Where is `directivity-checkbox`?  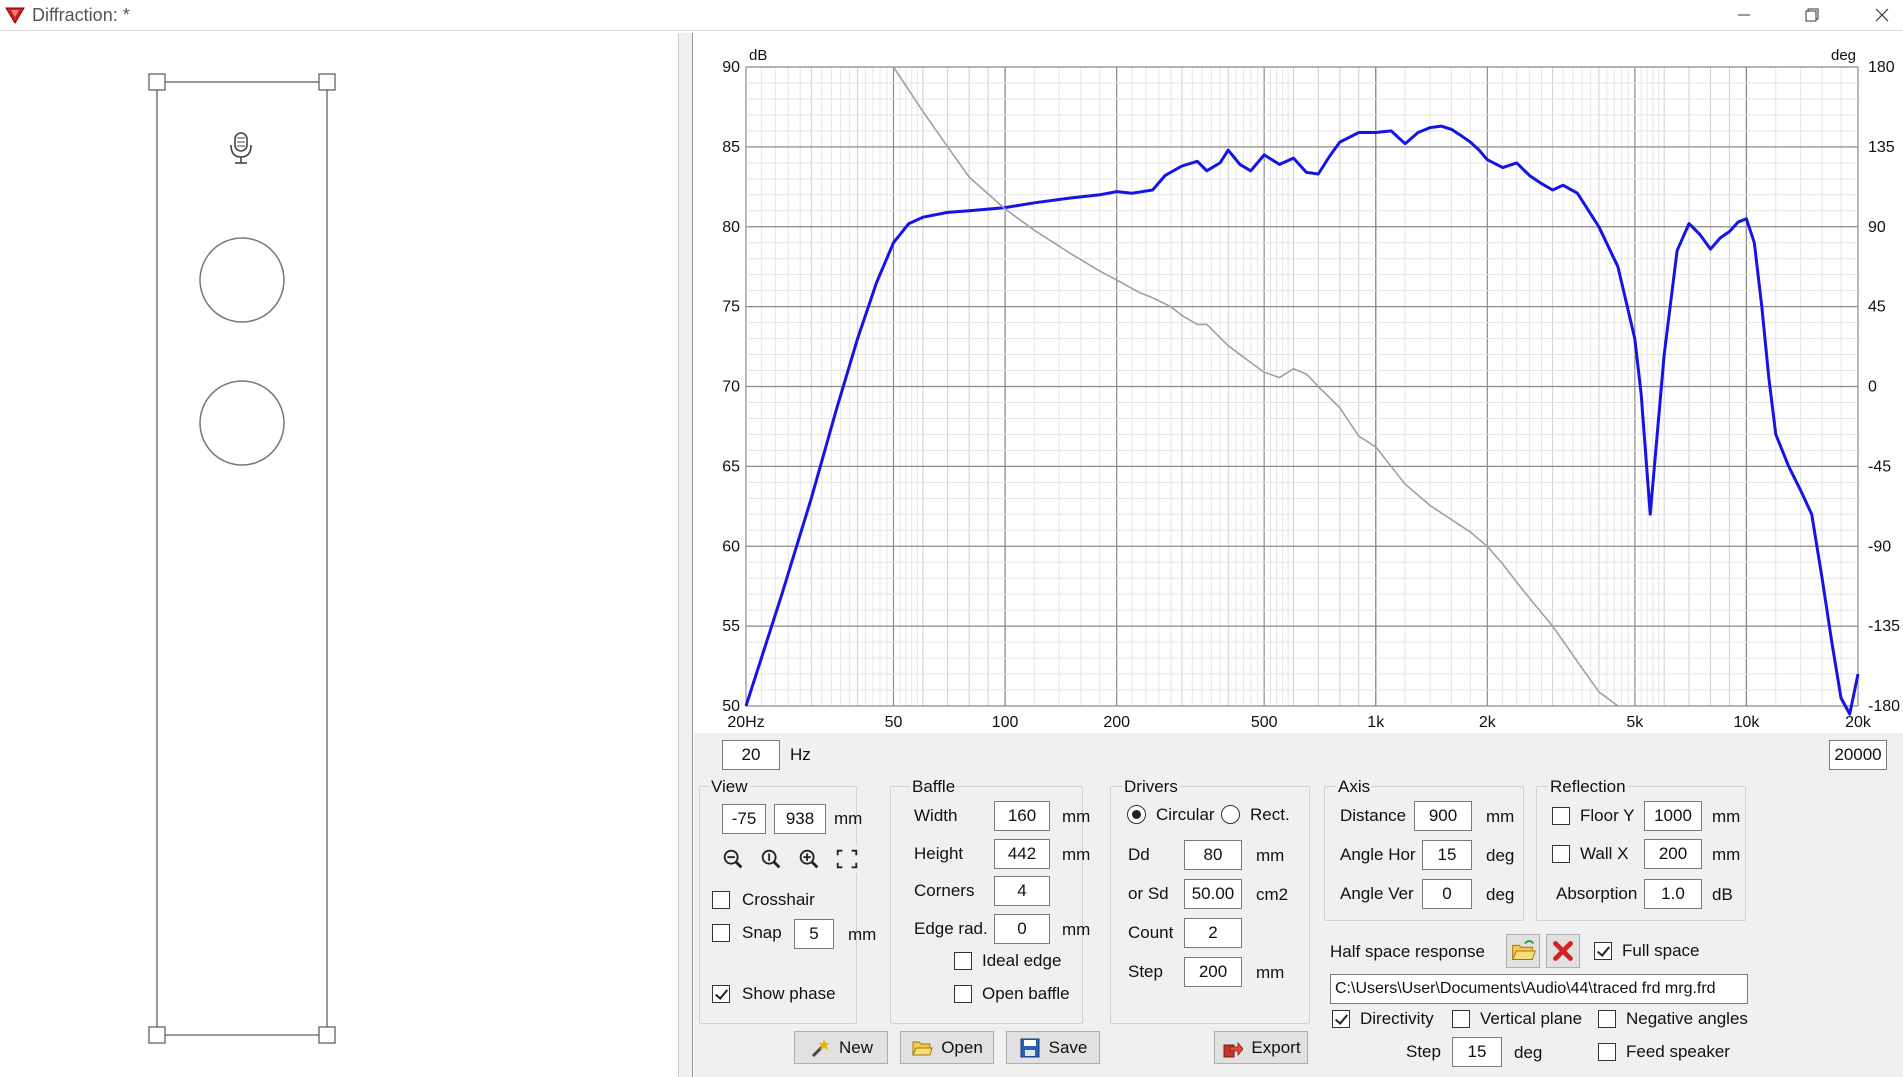 directivity-checkbox is located at coordinates (1341, 1019).